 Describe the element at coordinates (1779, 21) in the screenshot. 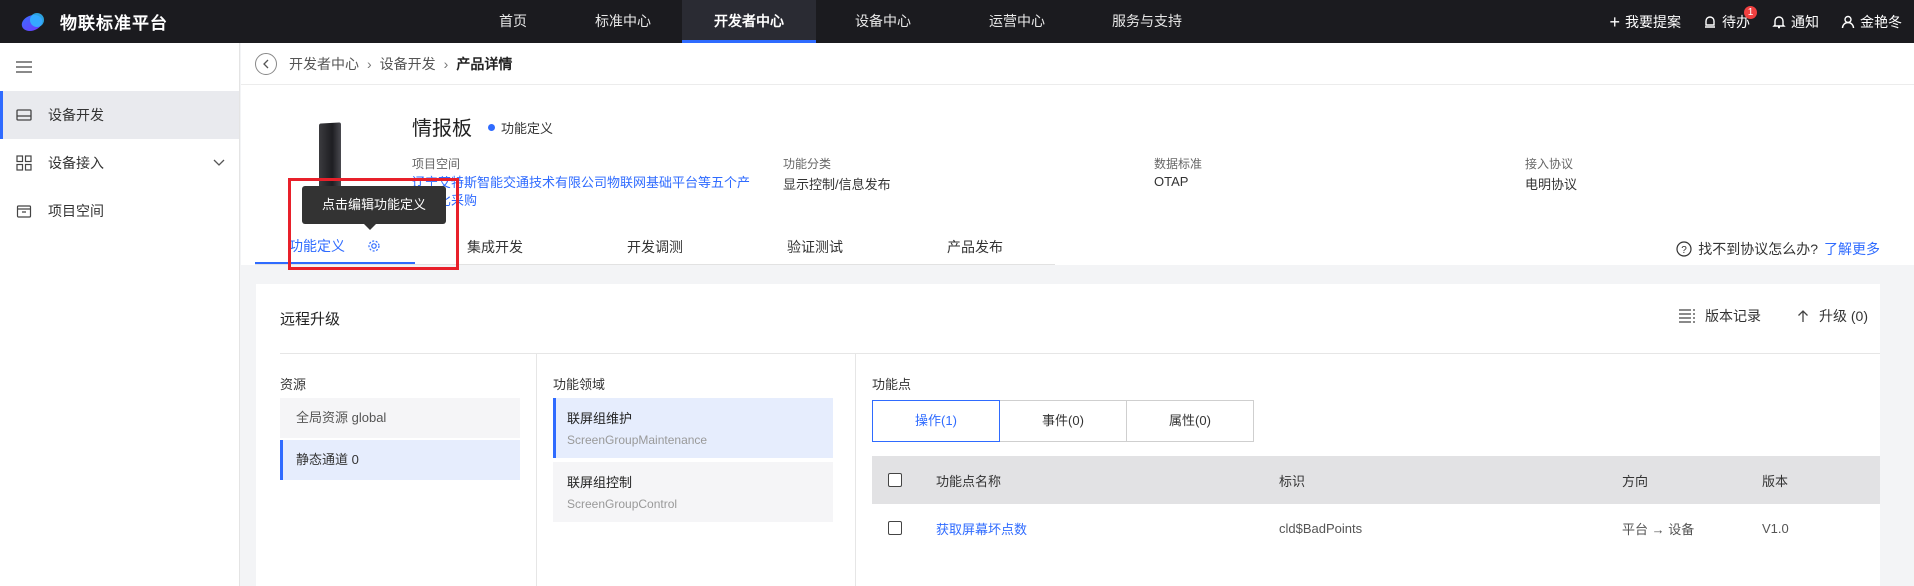

I see `bell-icon` at that location.